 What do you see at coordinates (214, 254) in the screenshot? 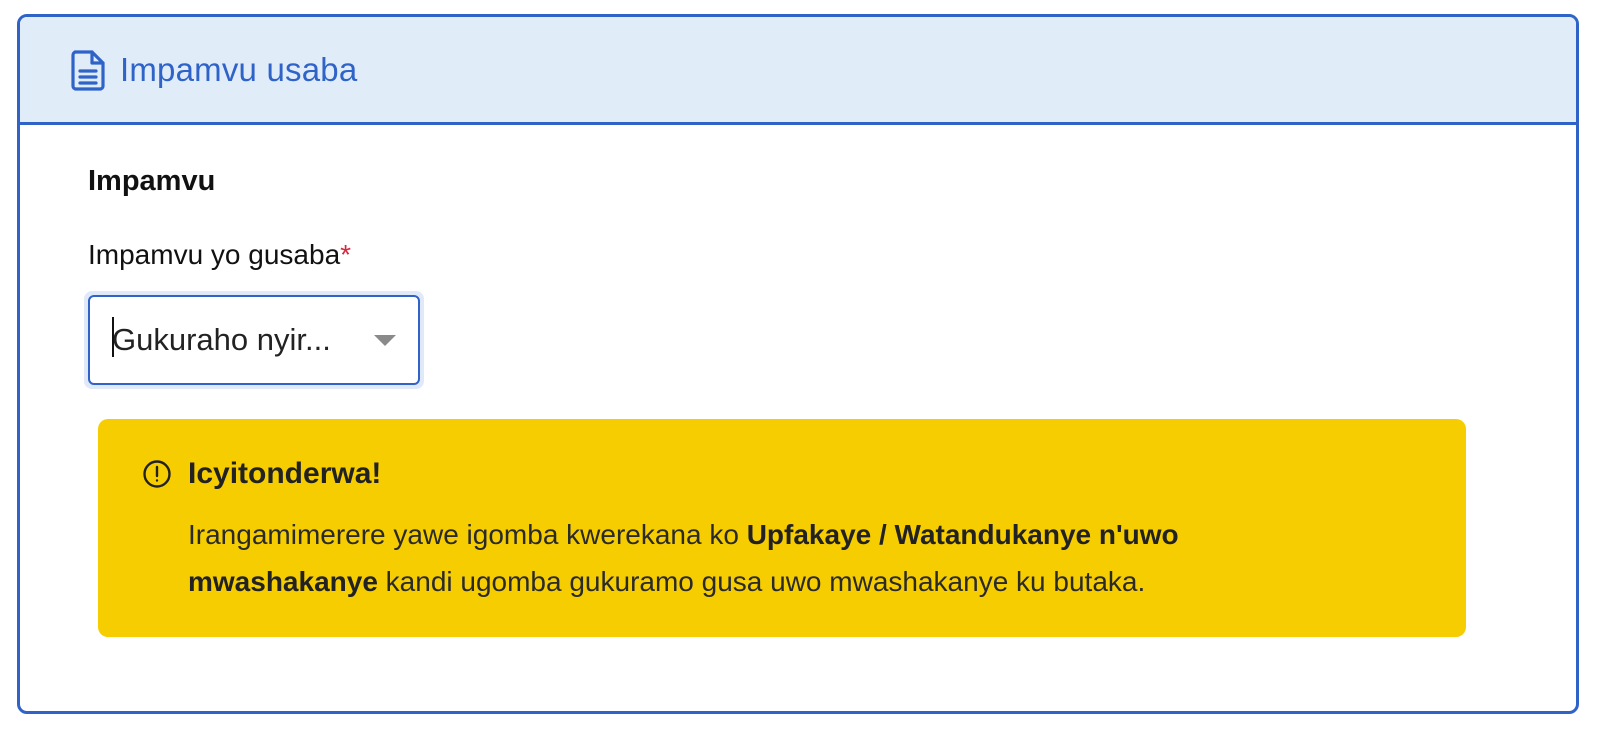
I see `reason-field-label-text: Impamvu yo gusaba` at bounding box center [214, 254].